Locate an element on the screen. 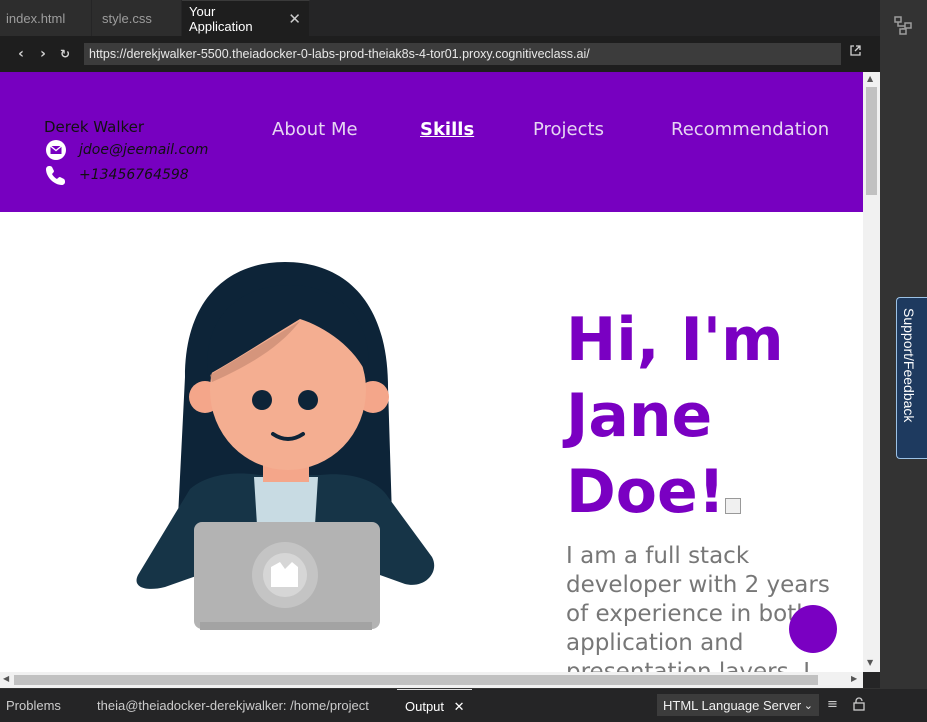 This screenshot has width=927, height=722. tab-label: Your Application is located at coordinates (221, 18).